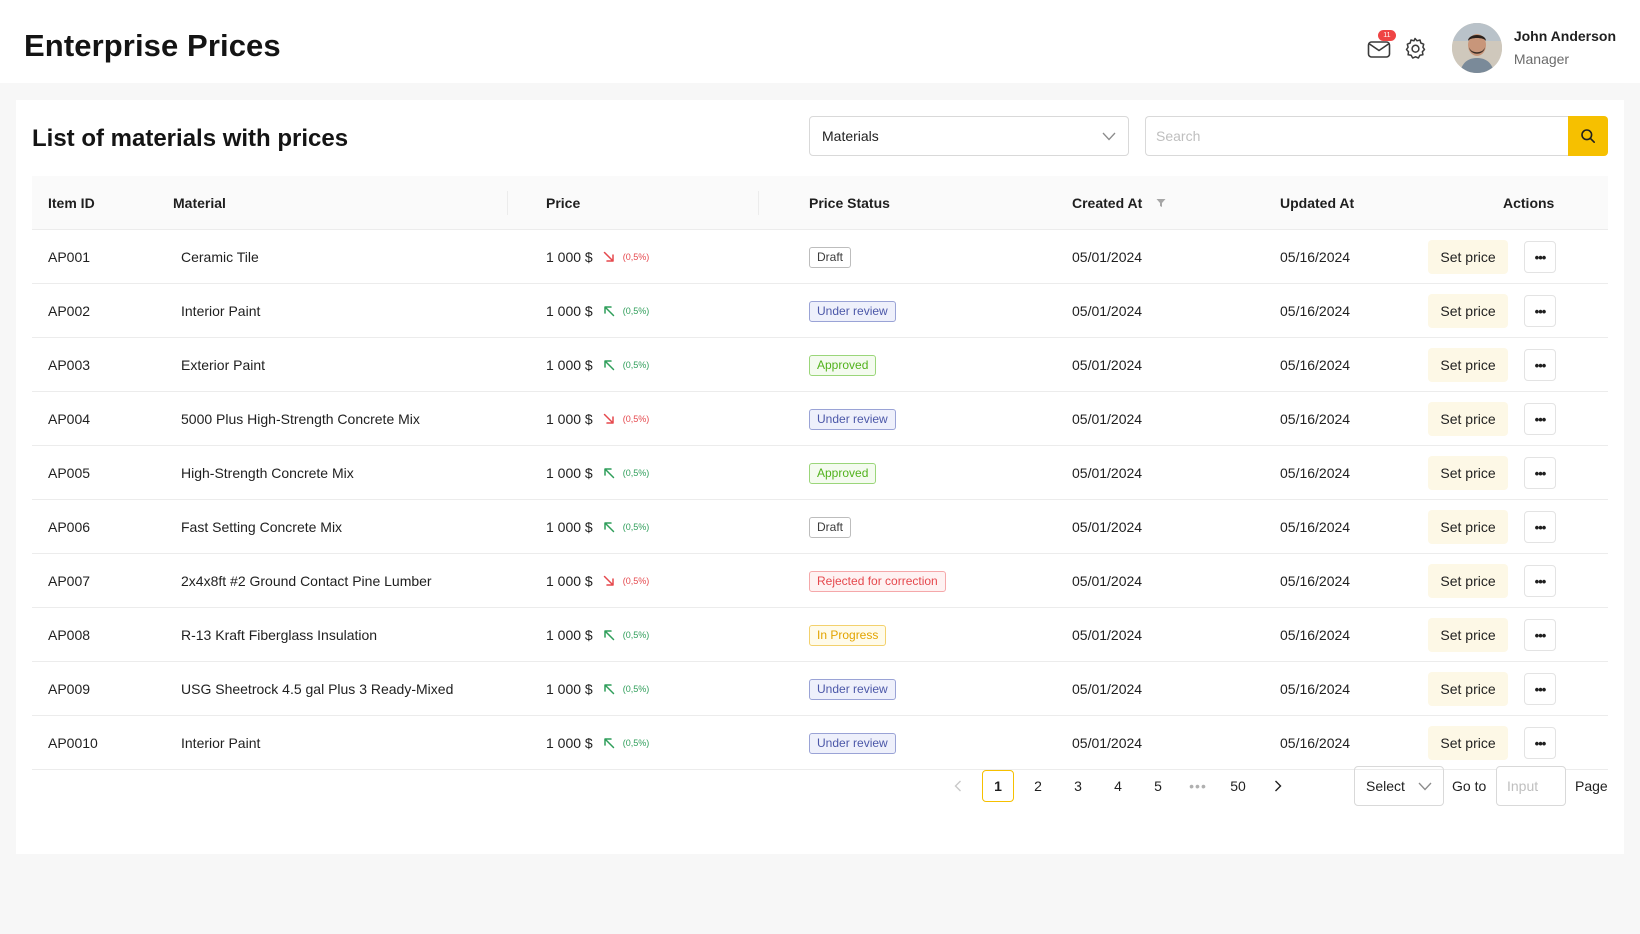 The image size is (1640, 934). I want to click on trend-up-icon, so click(609, 743).